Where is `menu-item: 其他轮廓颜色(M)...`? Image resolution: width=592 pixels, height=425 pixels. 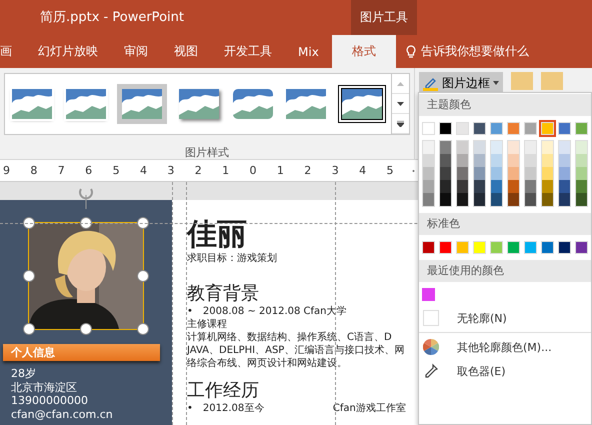
menu-item: 其他轮廓颜色(M)... is located at coordinates (505, 347).